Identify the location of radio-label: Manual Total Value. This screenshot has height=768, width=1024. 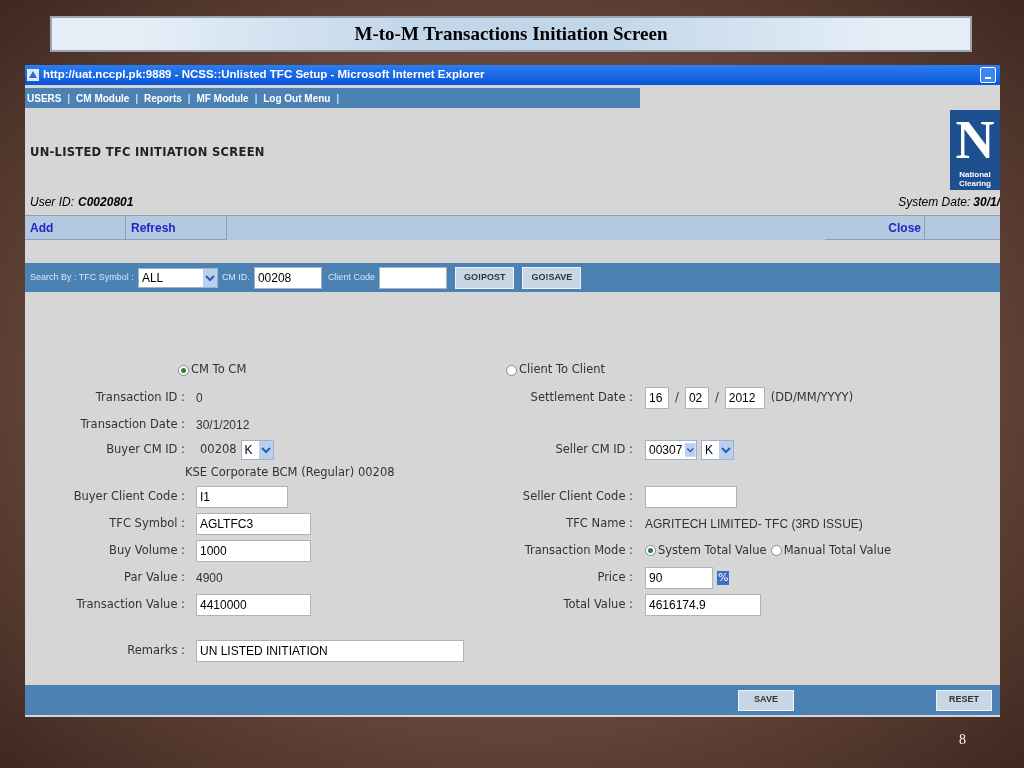
(837, 550).